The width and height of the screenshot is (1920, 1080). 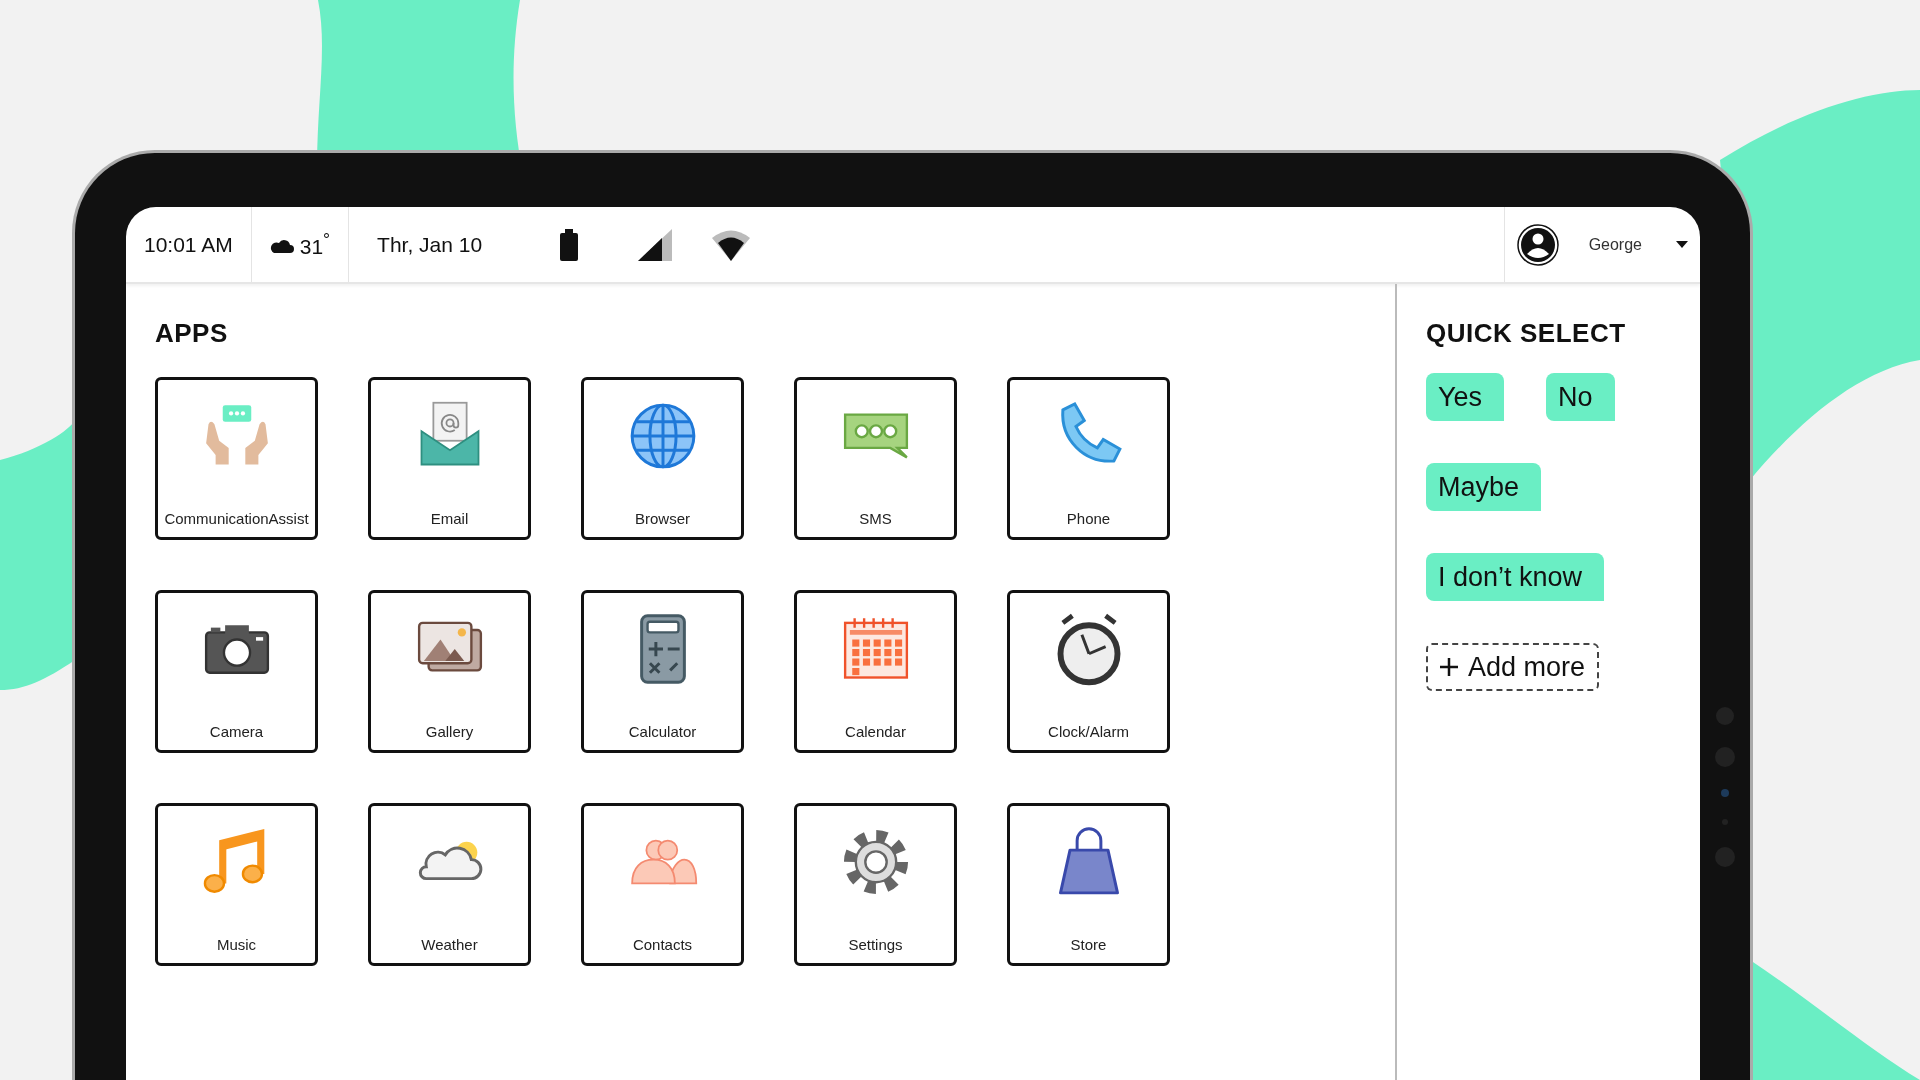 What do you see at coordinates (1515, 577) in the screenshot?
I see `quick-reply-button: I don’t know` at bounding box center [1515, 577].